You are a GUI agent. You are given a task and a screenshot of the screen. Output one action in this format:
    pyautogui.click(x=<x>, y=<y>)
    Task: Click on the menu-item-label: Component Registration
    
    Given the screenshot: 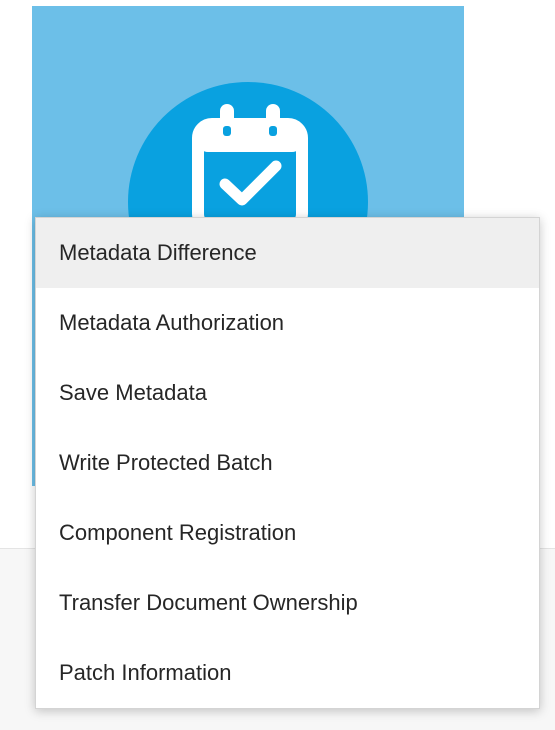 What is the action you would take?
    pyautogui.click(x=178, y=532)
    